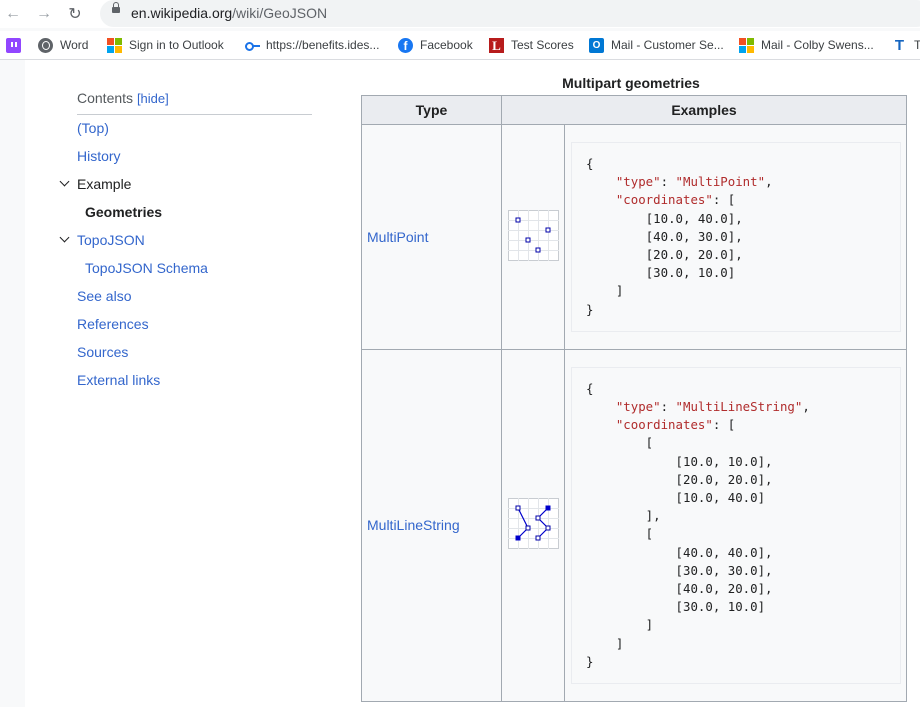 Image resolution: width=920 pixels, height=707 pixels. Describe the element at coordinates (182, 13) in the screenshot. I see `url-host: en.wikipedia.org` at that location.